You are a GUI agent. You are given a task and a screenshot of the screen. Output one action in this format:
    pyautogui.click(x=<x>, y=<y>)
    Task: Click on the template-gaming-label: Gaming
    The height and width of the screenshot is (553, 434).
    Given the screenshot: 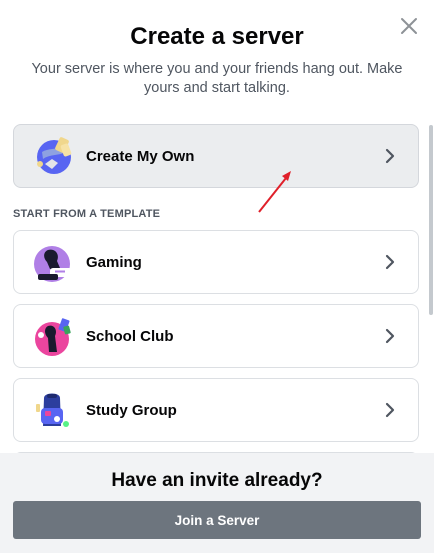 What is the action you would take?
    pyautogui.click(x=114, y=262)
    